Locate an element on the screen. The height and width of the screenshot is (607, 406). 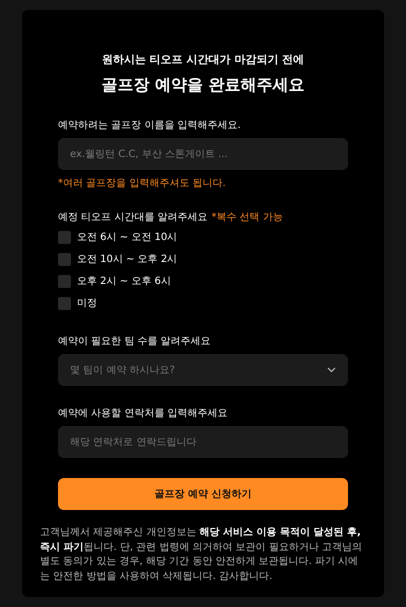
field-hint: *복수 선택 가능 is located at coordinates (247, 217).